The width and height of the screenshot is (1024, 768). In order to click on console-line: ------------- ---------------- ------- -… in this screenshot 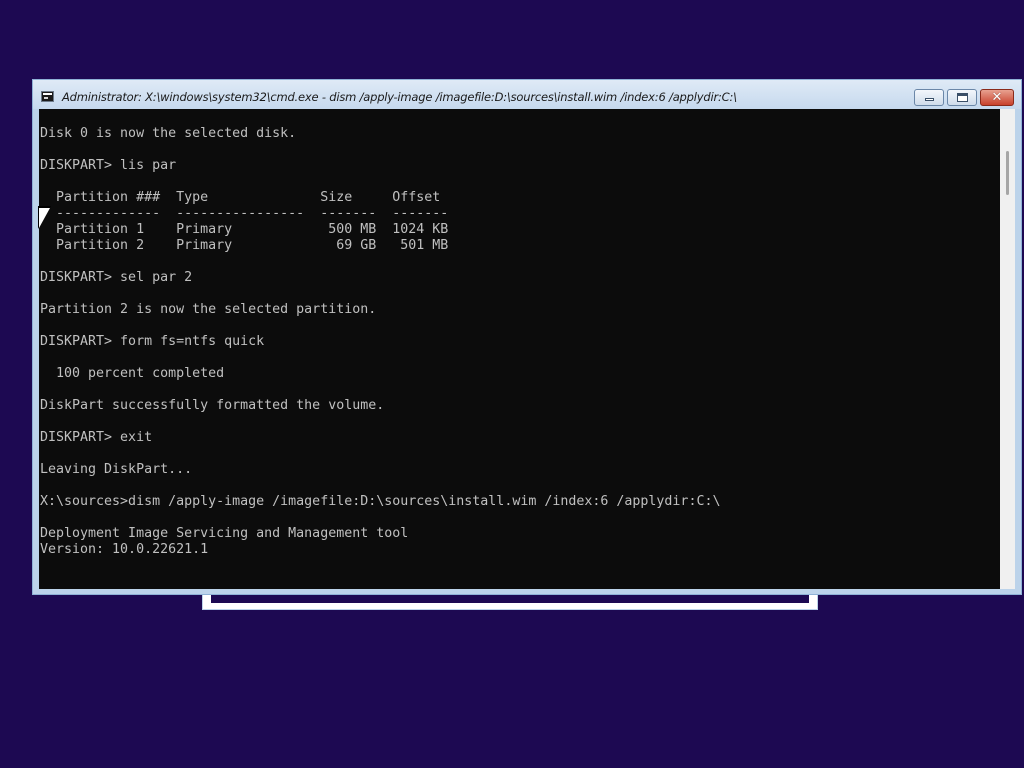, I will do `click(244, 213)`.